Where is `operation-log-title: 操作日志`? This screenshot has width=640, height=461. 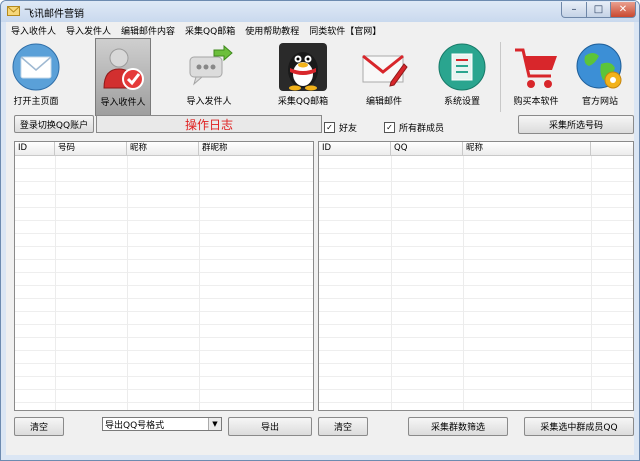
operation-log-title: 操作日志 is located at coordinates (209, 124).